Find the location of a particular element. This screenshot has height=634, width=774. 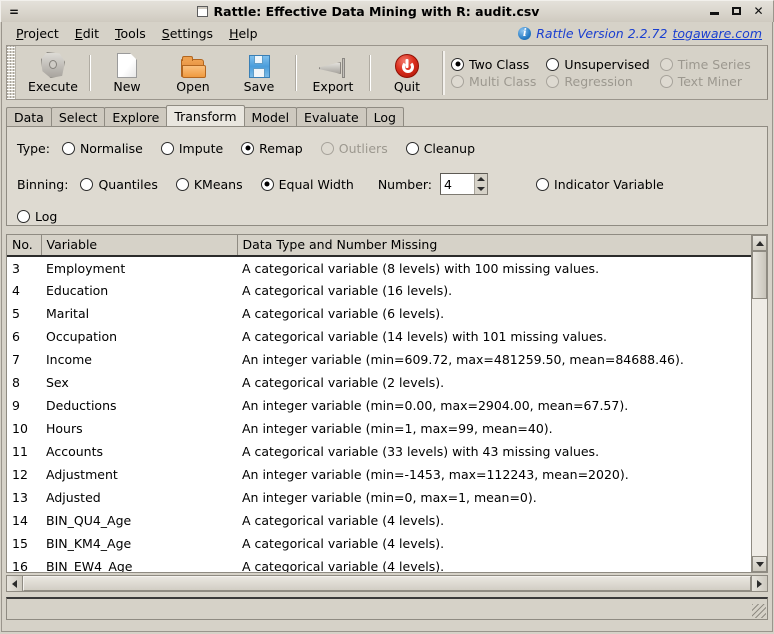

vertical-scroll-track is located at coordinates (759, 403).